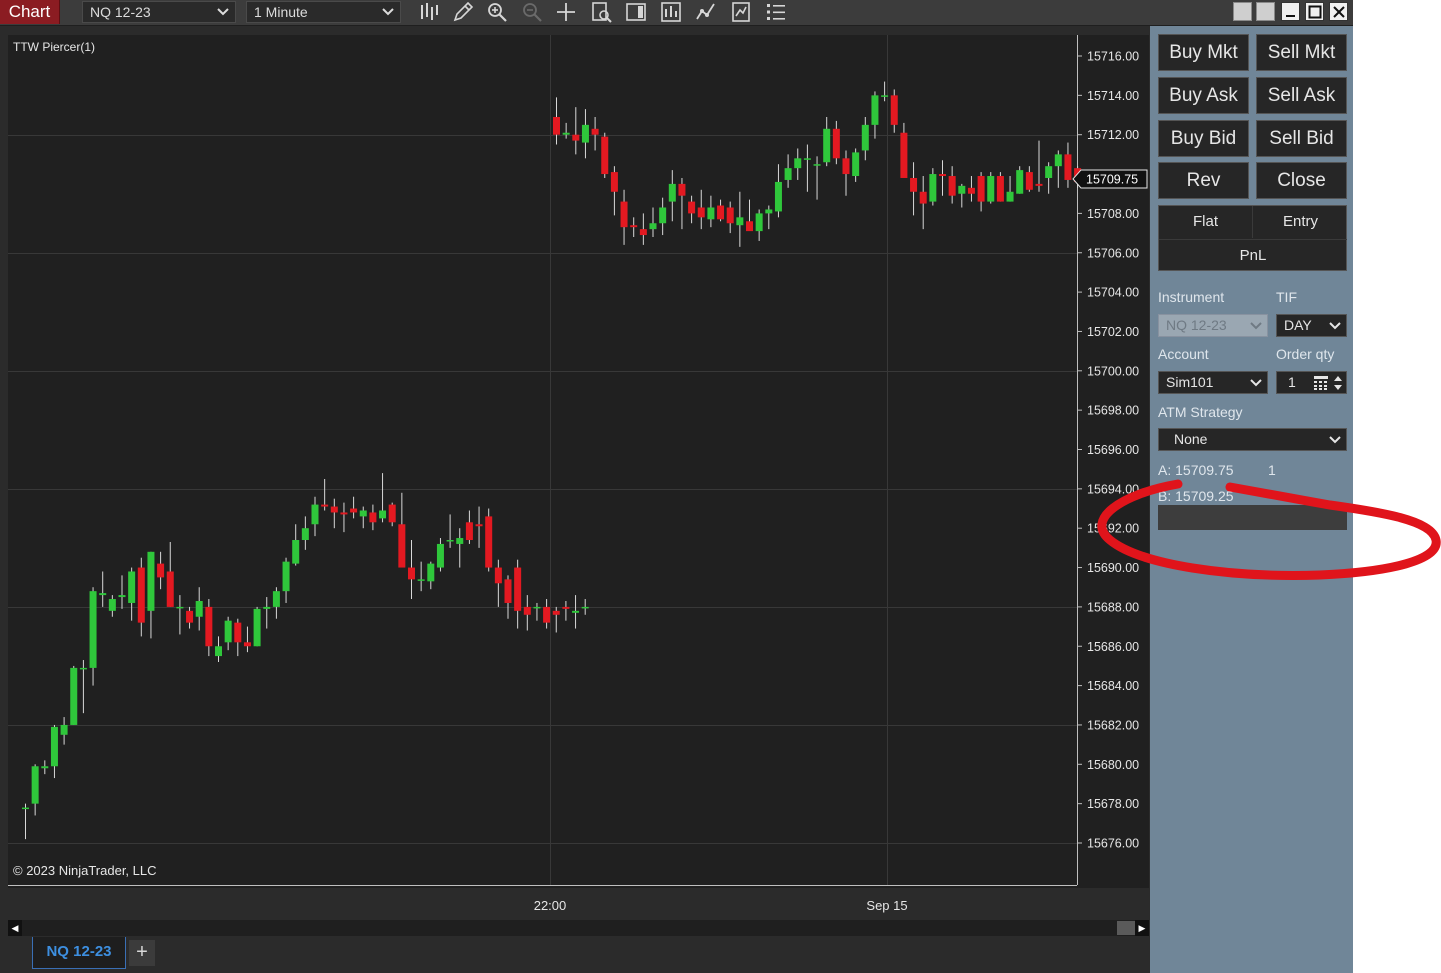  I want to click on instrument-selector-value: NQ 12-23, so click(120, 12).